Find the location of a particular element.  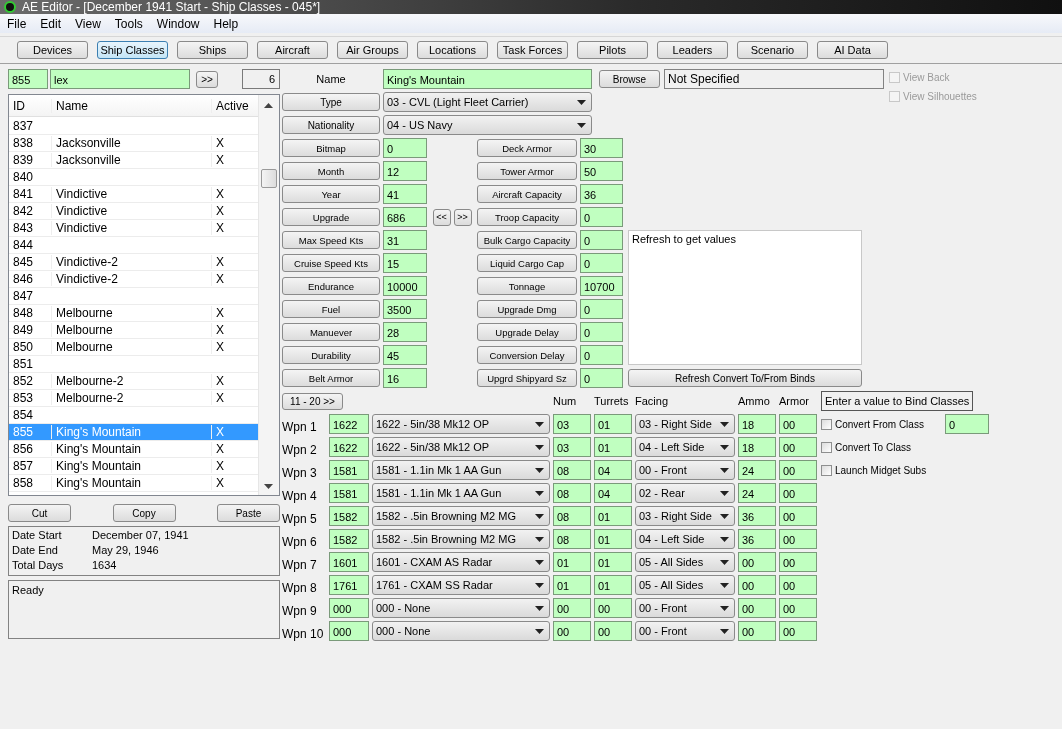

field-button: Upgrade is located at coordinates (331, 217).